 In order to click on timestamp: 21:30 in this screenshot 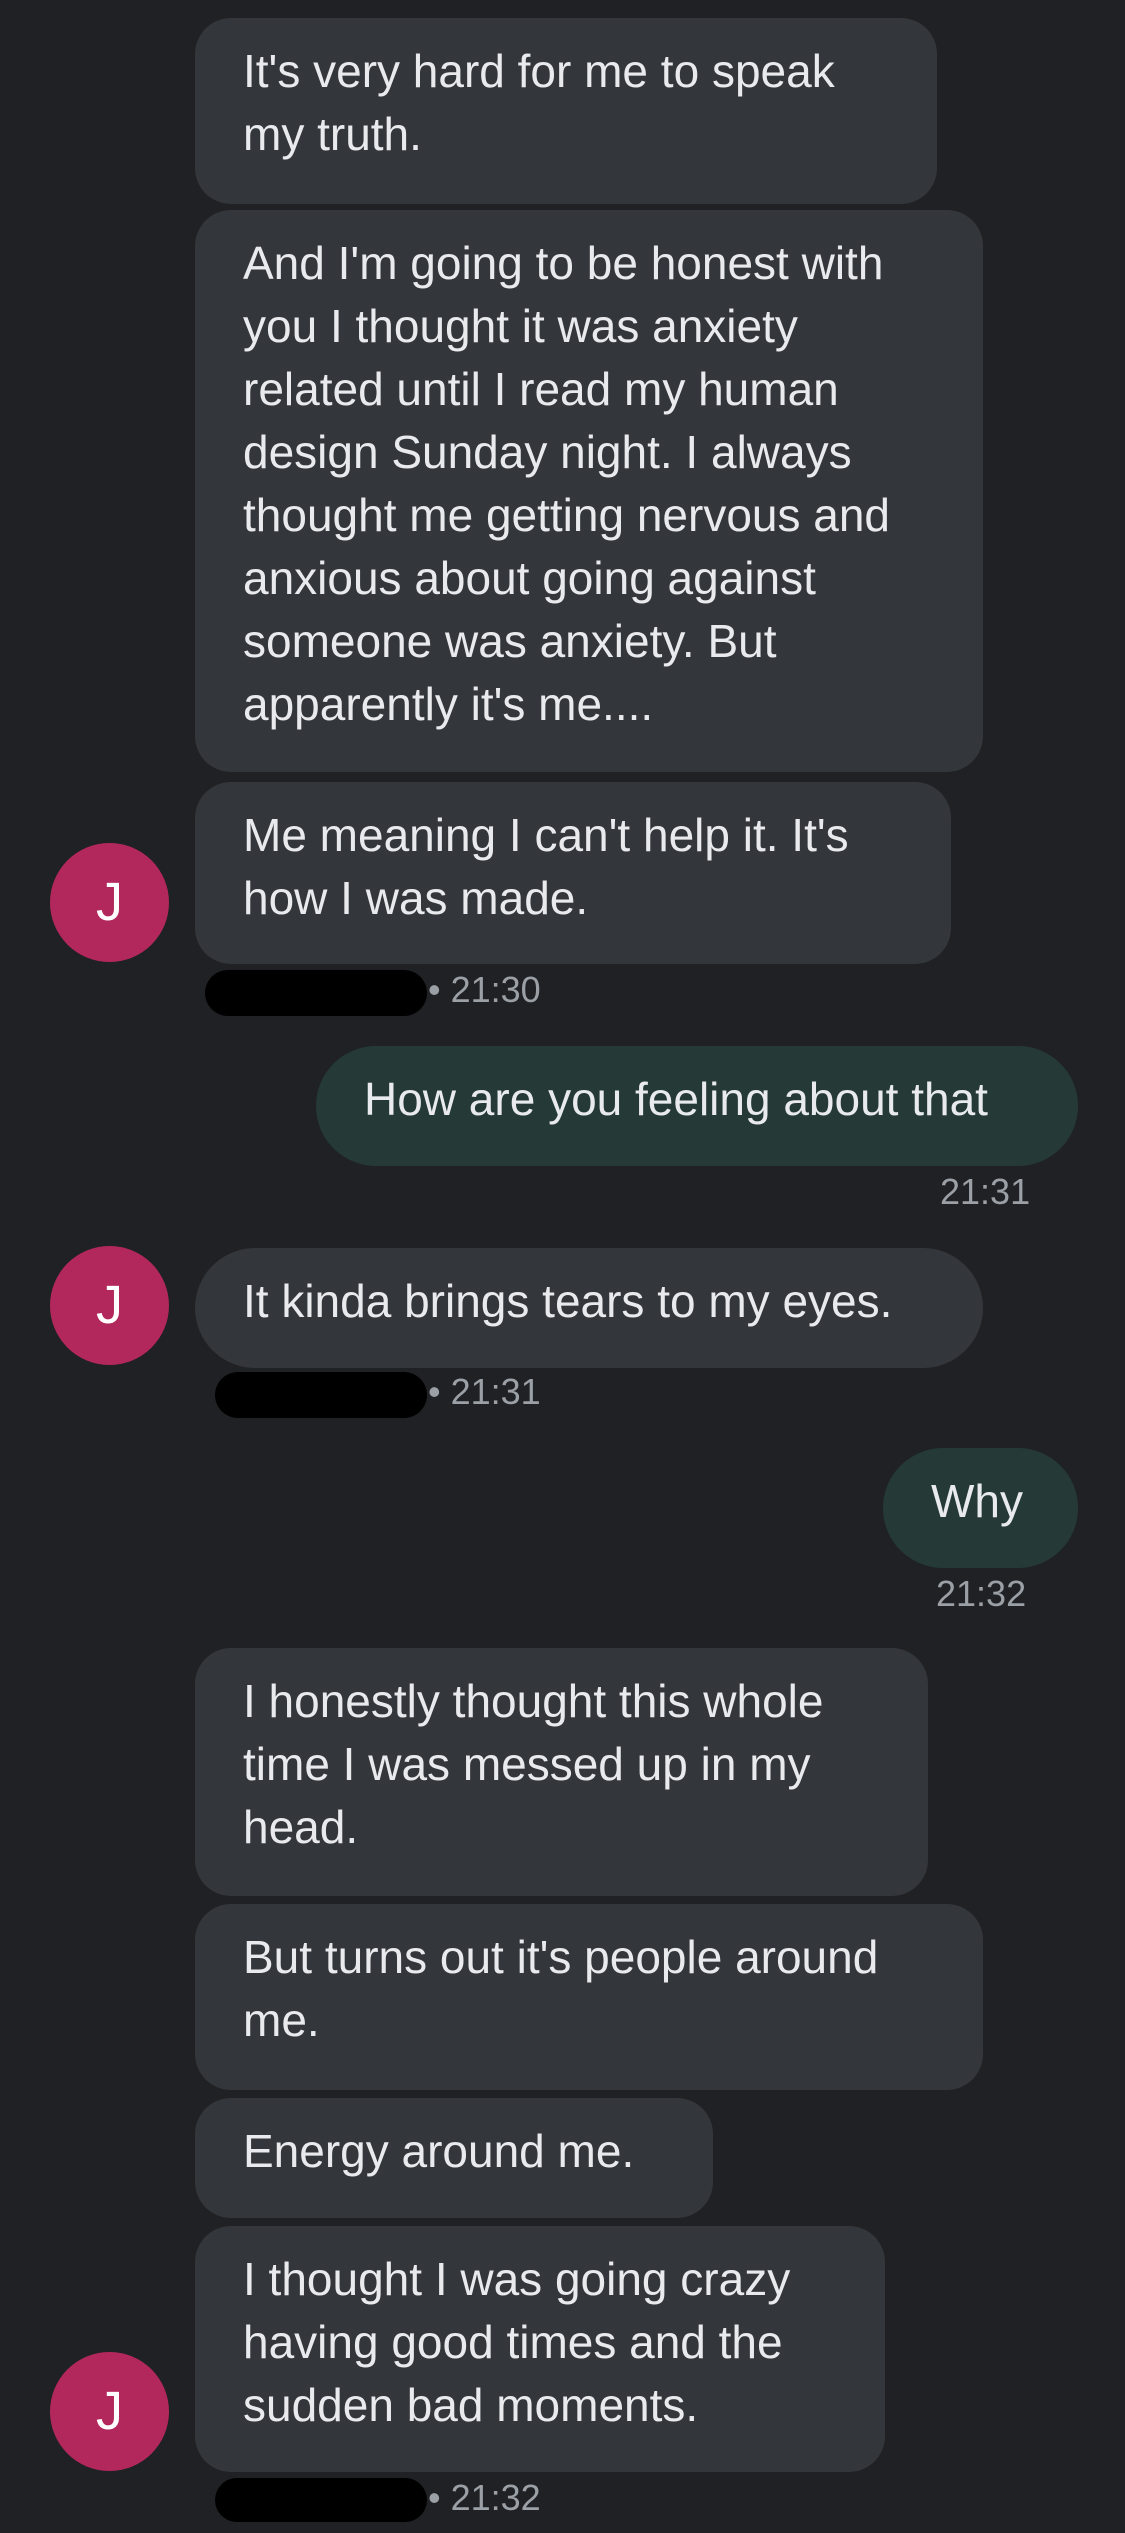, I will do `click(495, 989)`.